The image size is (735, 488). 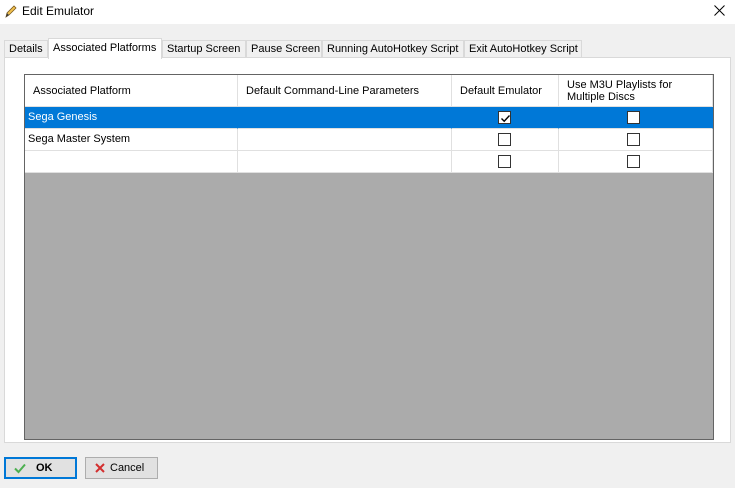 I want to click on close-button, so click(x=719, y=11).